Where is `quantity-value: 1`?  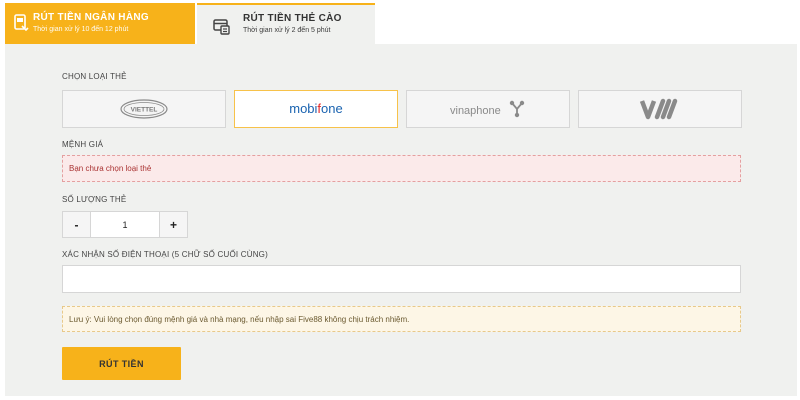
quantity-value: 1 is located at coordinates (125, 224).